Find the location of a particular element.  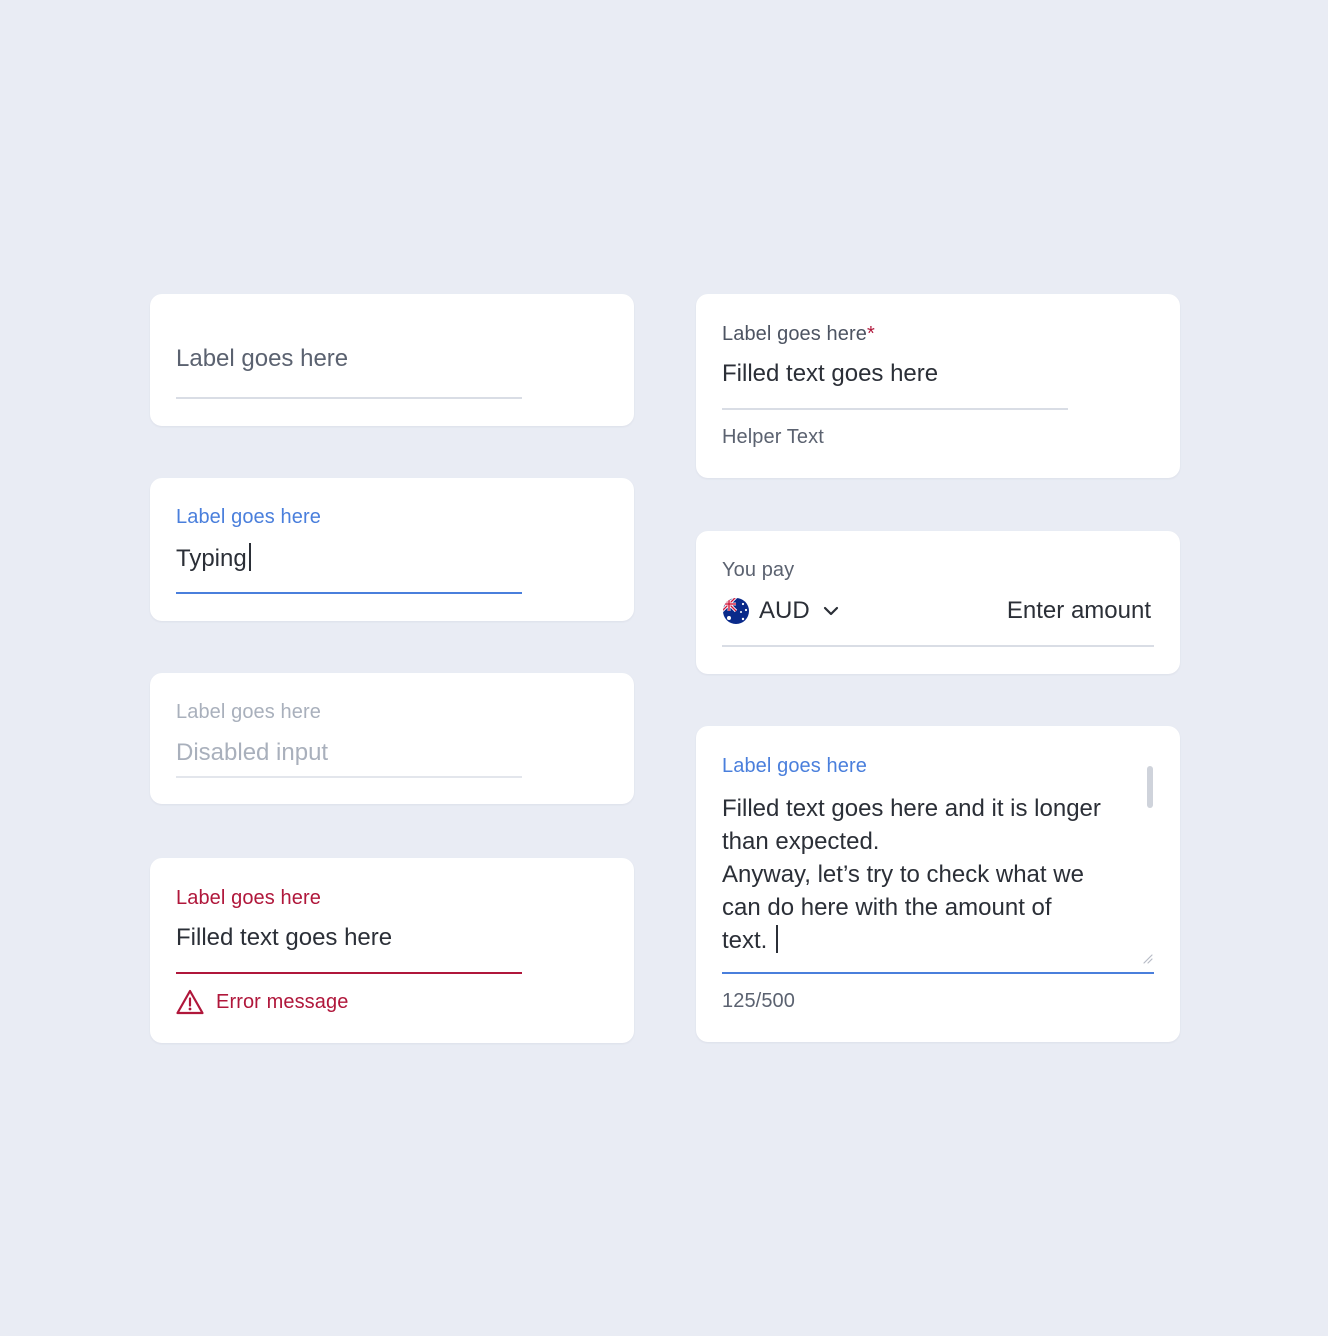

field-label: Label goes here* is located at coordinates (798, 334).